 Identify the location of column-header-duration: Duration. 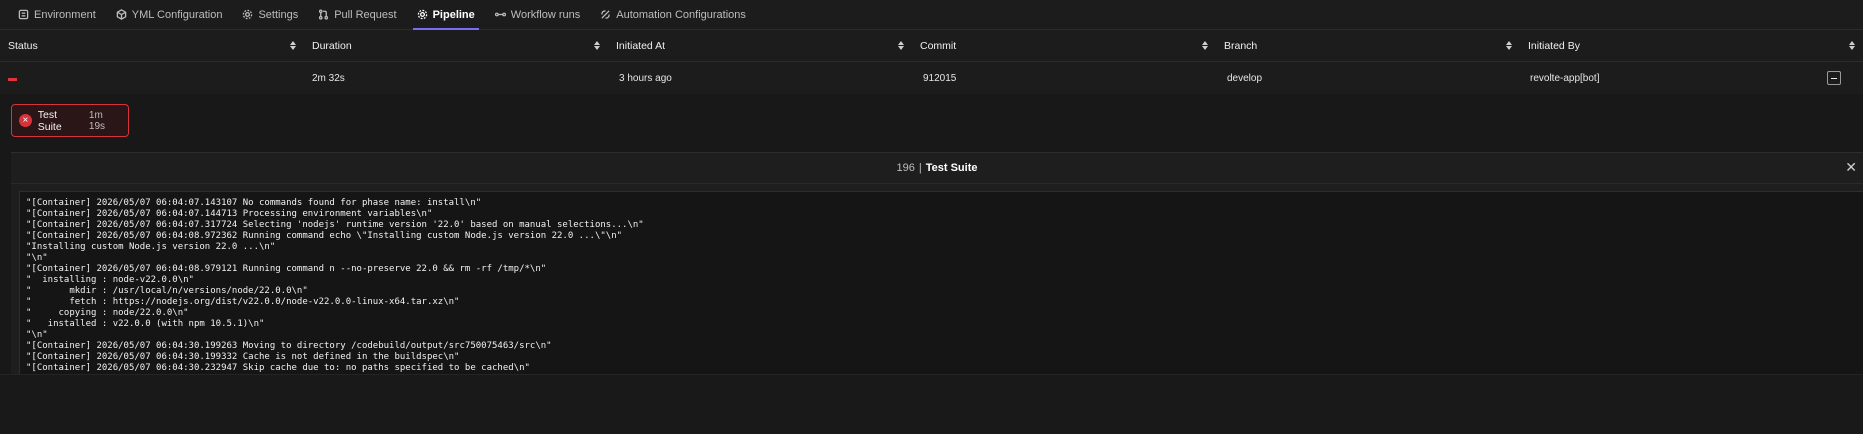
(456, 45).